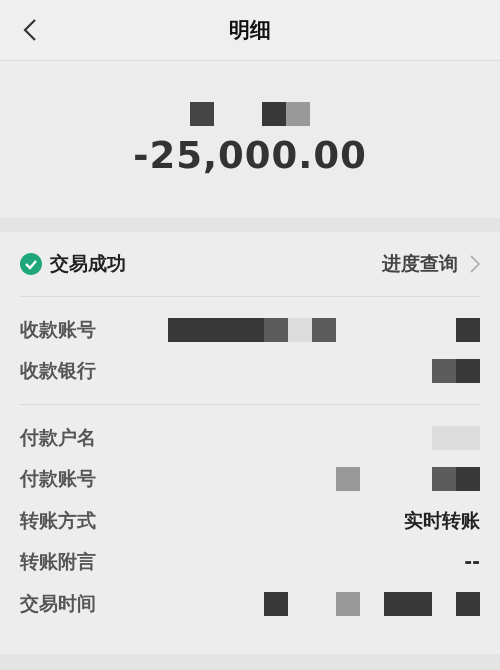 This screenshot has height=670, width=500. What do you see at coordinates (250, 30) in the screenshot?
I see `page-title: 明细` at bounding box center [250, 30].